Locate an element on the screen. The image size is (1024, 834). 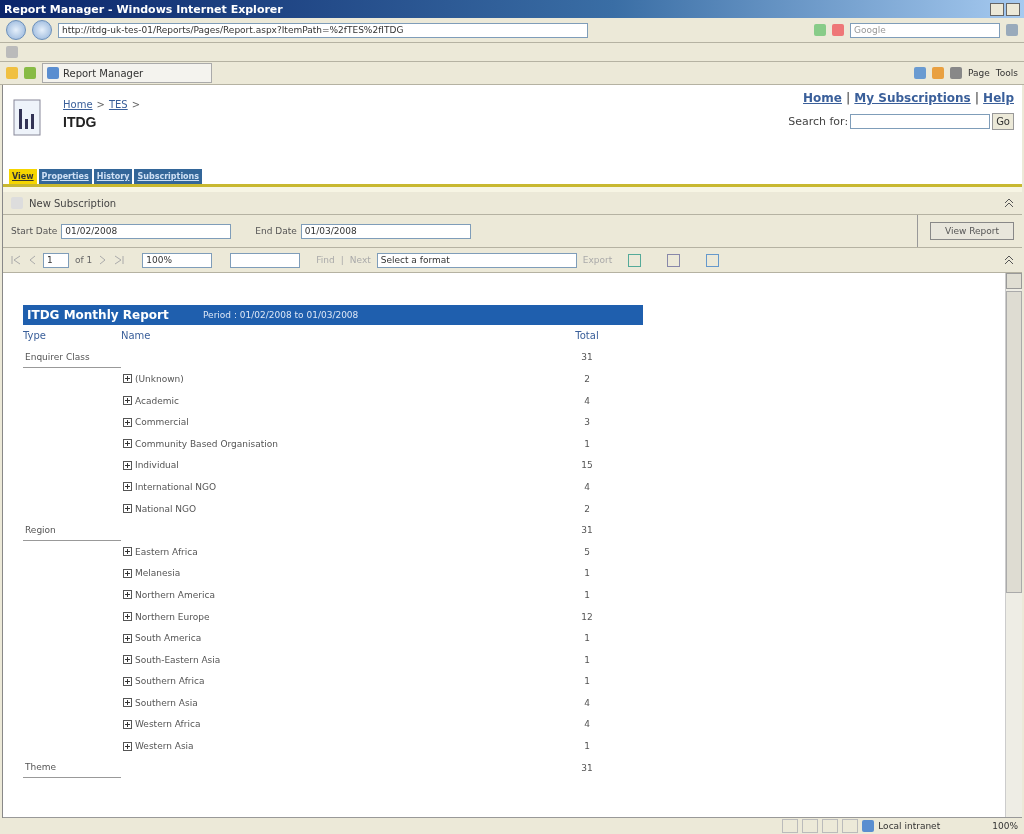
format-dropdown: Select a format is located at coordinates (476, 260).